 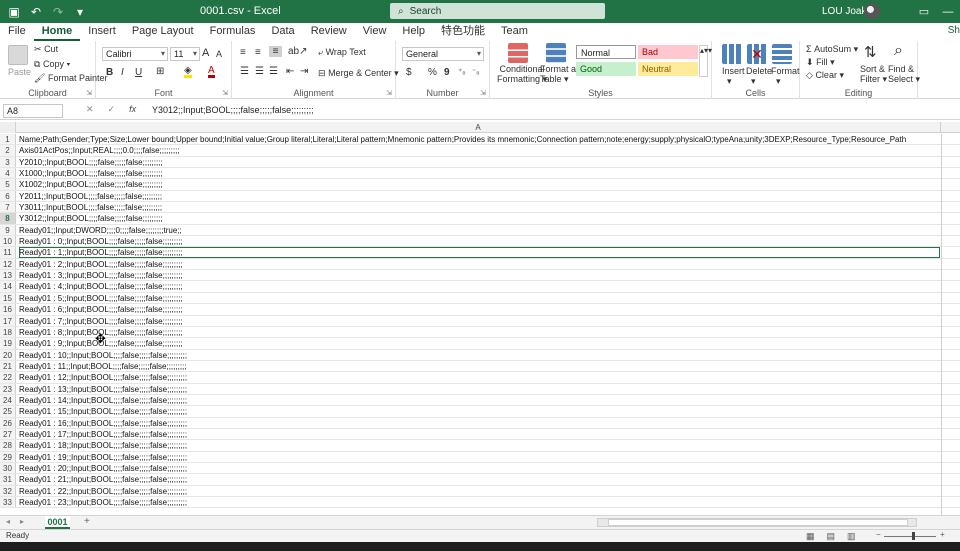 What do you see at coordinates (810, 536) in the screenshot?
I see `normal-view-icon: ▦` at bounding box center [810, 536].